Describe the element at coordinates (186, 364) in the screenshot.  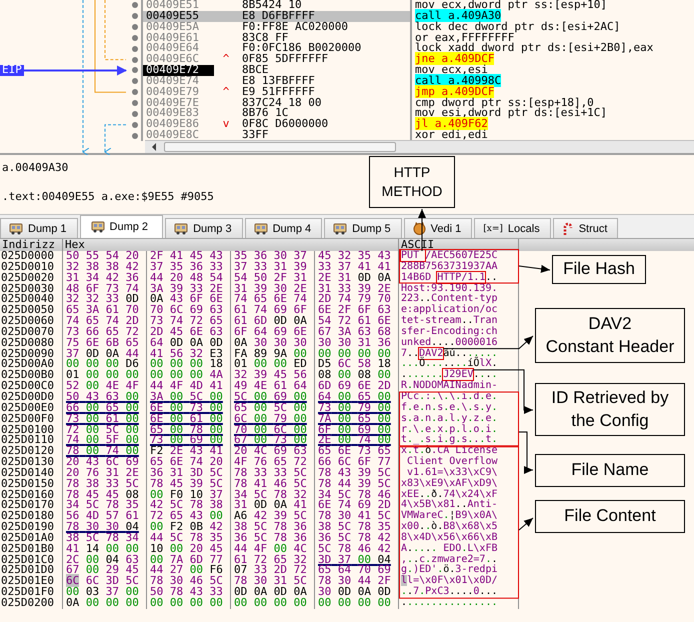
I see `hex-group: 00 00 00 18` at that location.